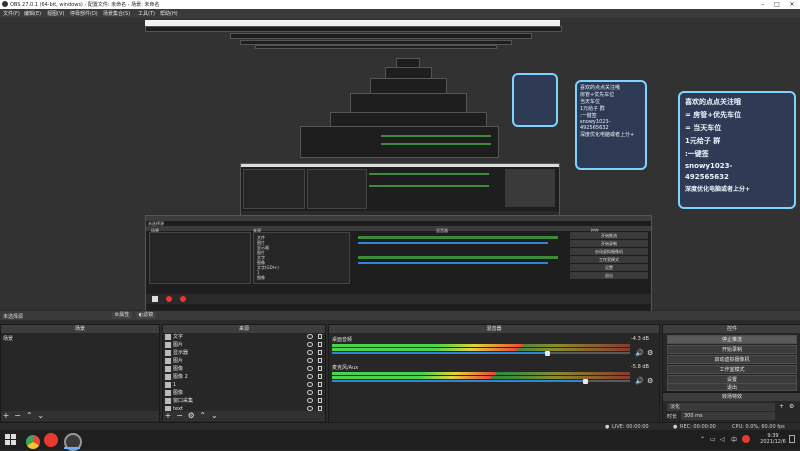 This screenshot has width=800, height=451. I want to click on duration-input: 300 ms, so click(728, 416).